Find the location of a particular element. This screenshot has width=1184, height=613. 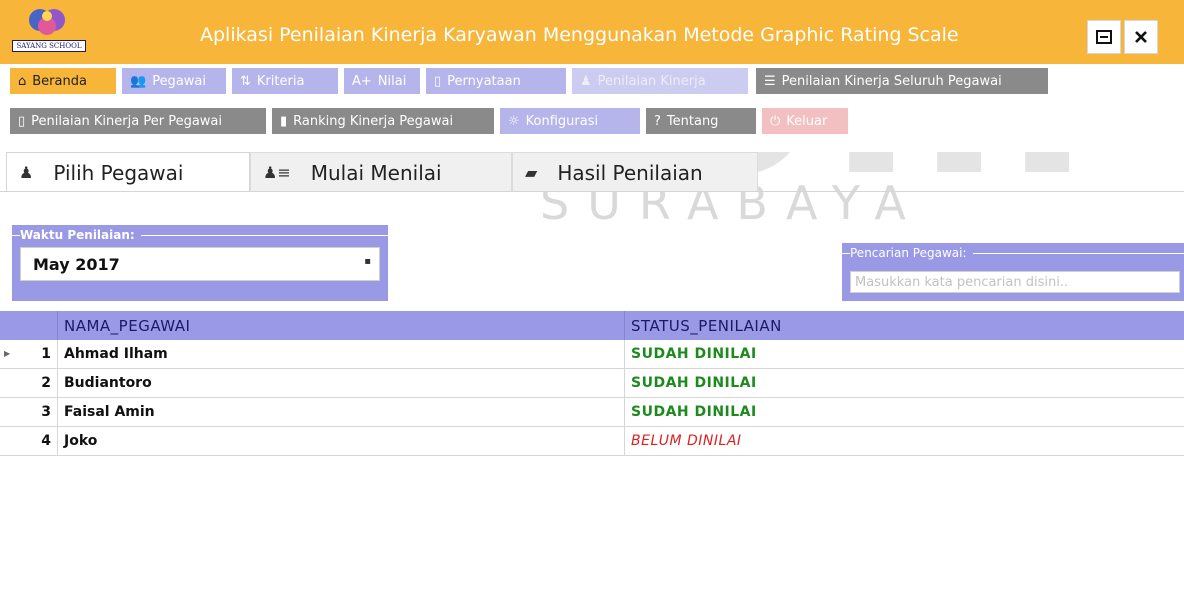

menu-label: Keluar is located at coordinates (807, 121).